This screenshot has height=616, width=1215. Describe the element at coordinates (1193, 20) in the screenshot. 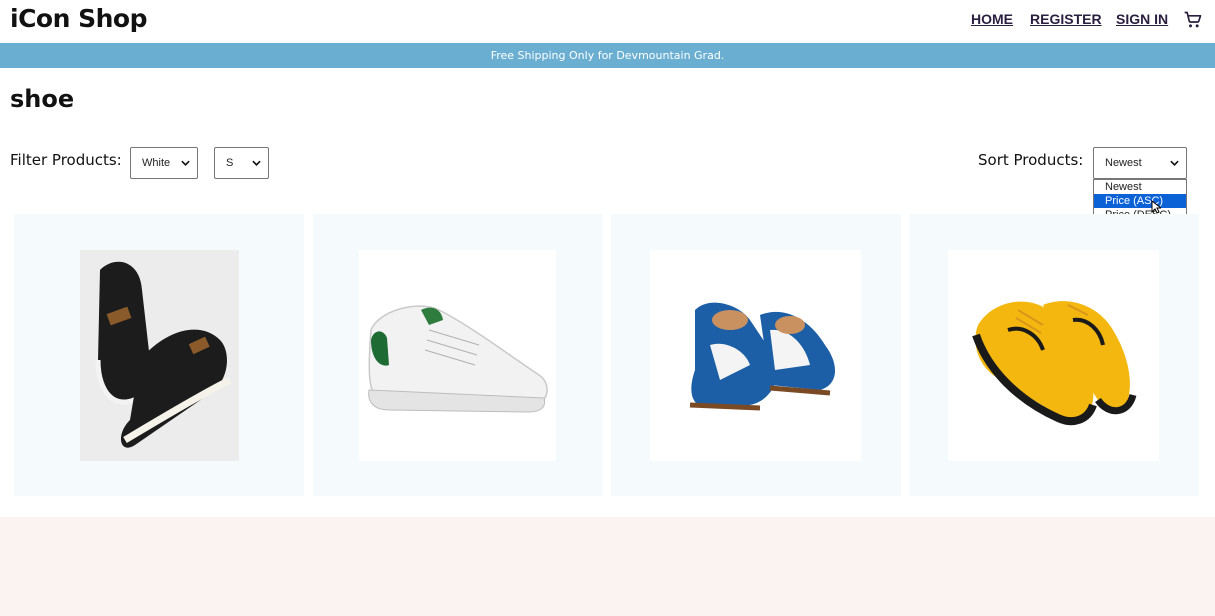

I see `shopping-cart-icon` at that location.